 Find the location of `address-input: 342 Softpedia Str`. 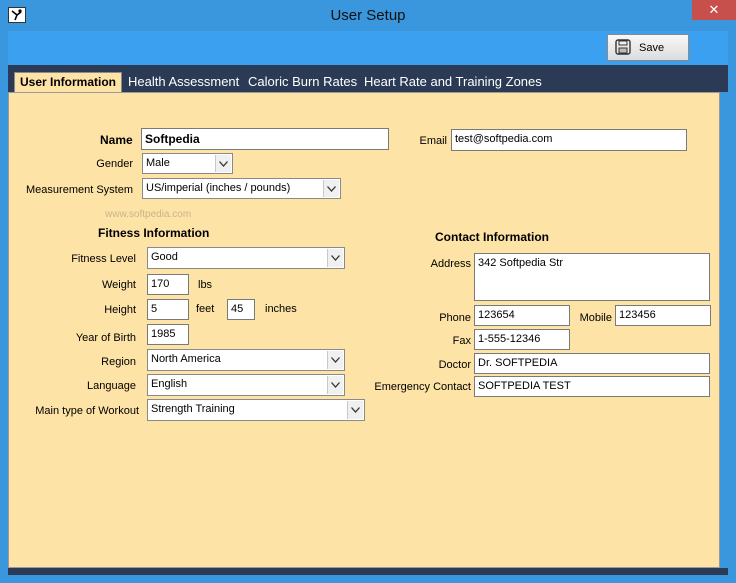

address-input: 342 Softpedia Str is located at coordinates (592, 277).